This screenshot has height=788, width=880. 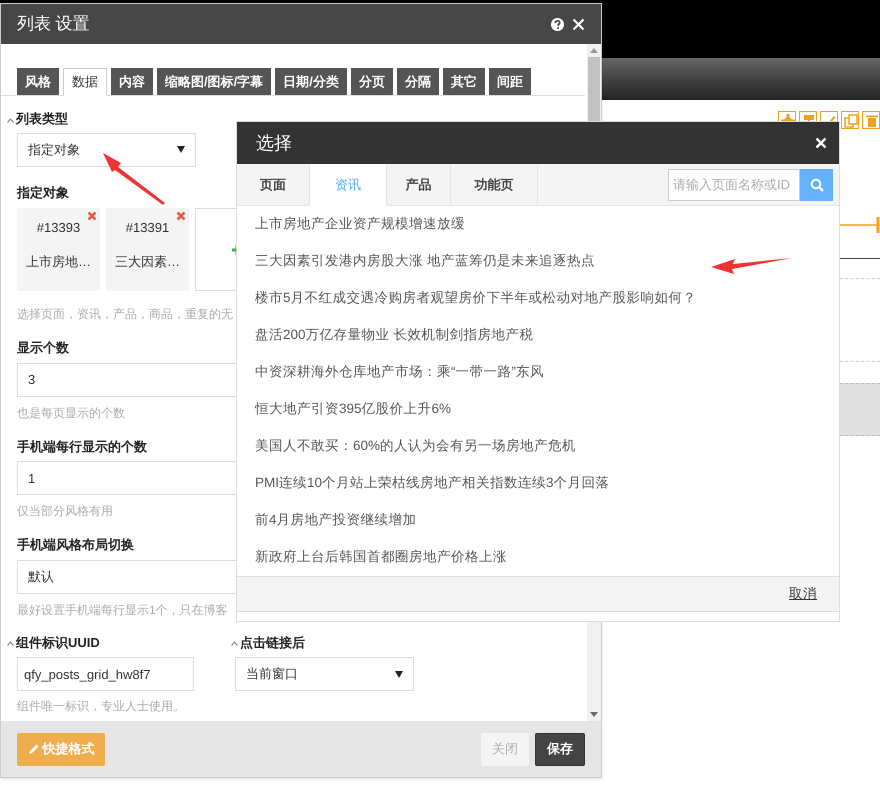 I want to click on dialog-title: 列表 设置, so click(x=53, y=24).